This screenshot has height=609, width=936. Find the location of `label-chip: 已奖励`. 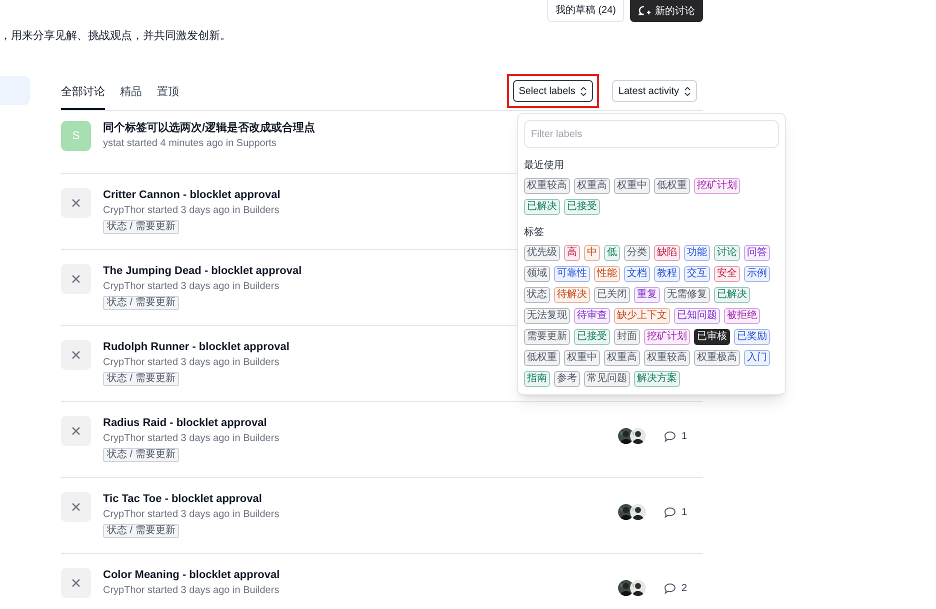

label-chip: 已奖励 is located at coordinates (752, 337).